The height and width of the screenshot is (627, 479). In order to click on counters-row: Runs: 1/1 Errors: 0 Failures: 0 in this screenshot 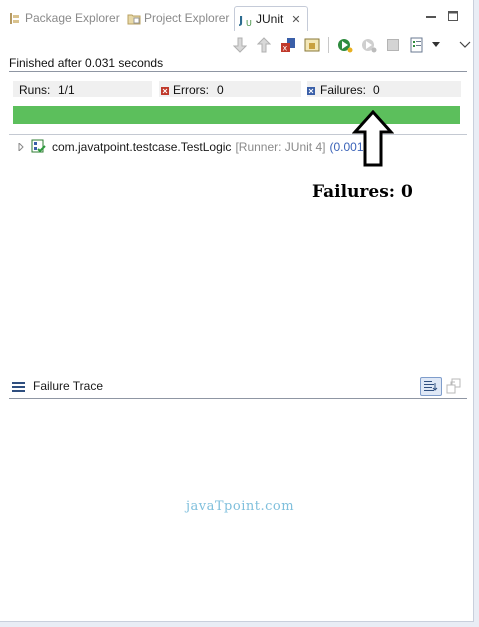, I will do `click(237, 89)`.